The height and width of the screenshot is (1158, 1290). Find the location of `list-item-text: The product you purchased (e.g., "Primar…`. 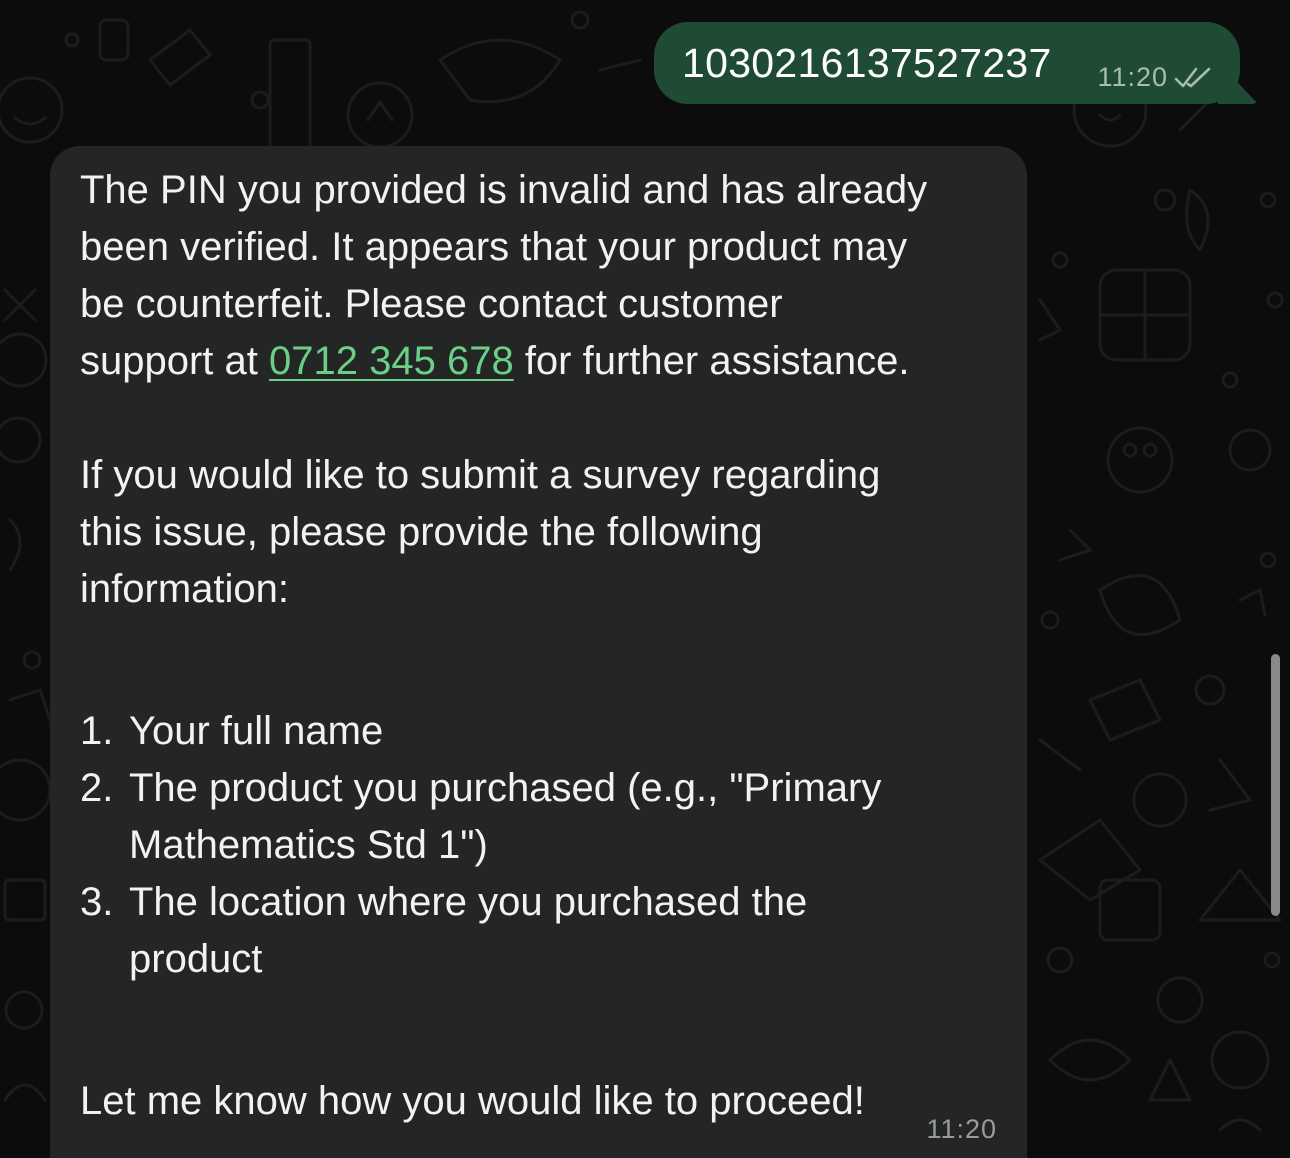

list-item-text: The product you purchased (e.g., "Primar… is located at coordinates (505, 788).